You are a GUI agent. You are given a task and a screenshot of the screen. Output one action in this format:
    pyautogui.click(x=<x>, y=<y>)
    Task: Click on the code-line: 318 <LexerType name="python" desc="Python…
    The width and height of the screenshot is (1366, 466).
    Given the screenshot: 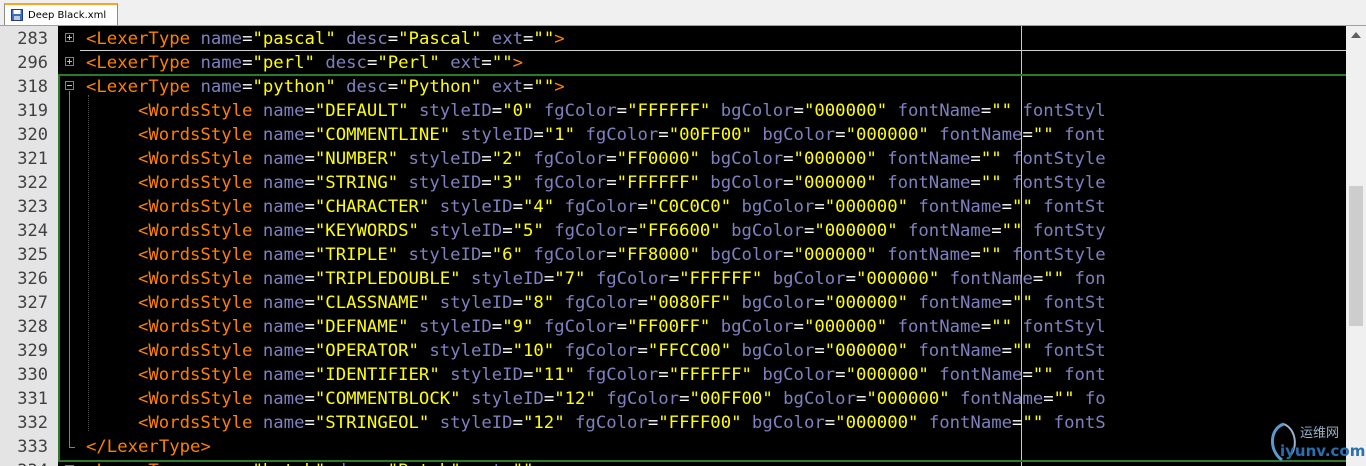 What is the action you would take?
    pyautogui.click(x=673, y=87)
    